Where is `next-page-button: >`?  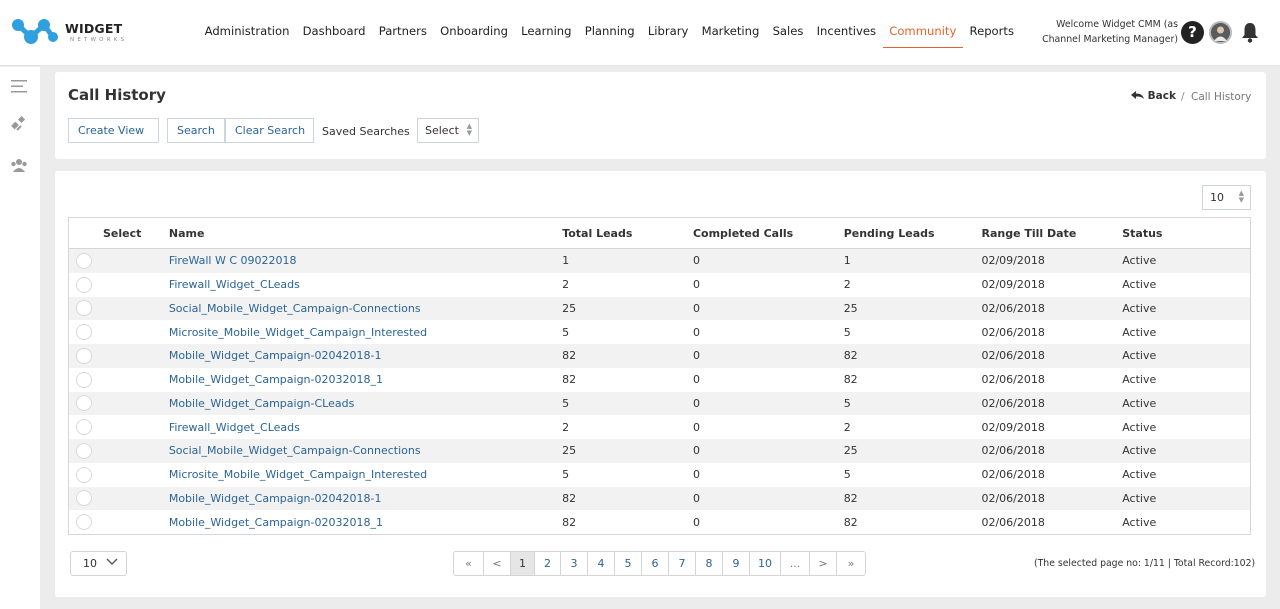
next-page-button: > is located at coordinates (823, 563).